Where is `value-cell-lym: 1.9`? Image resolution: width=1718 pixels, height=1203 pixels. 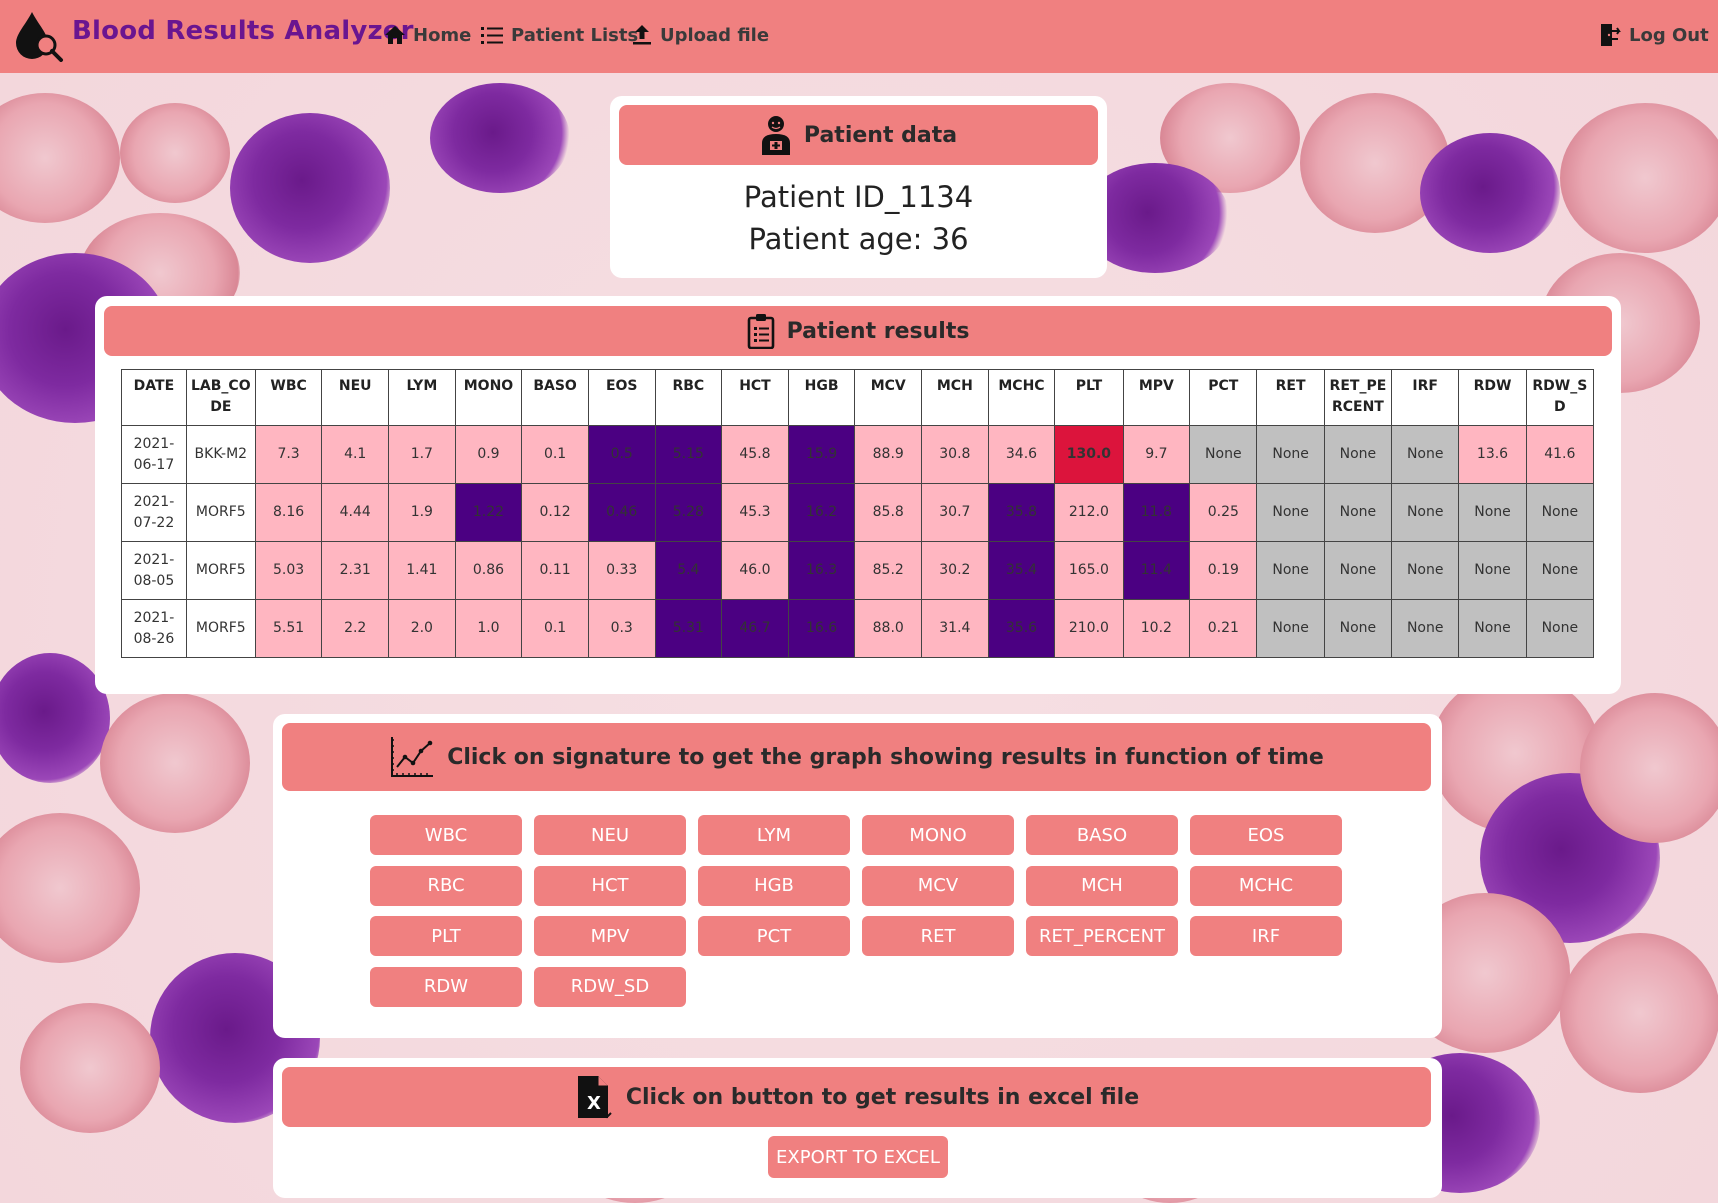
value-cell-lym: 1.9 is located at coordinates (422, 512).